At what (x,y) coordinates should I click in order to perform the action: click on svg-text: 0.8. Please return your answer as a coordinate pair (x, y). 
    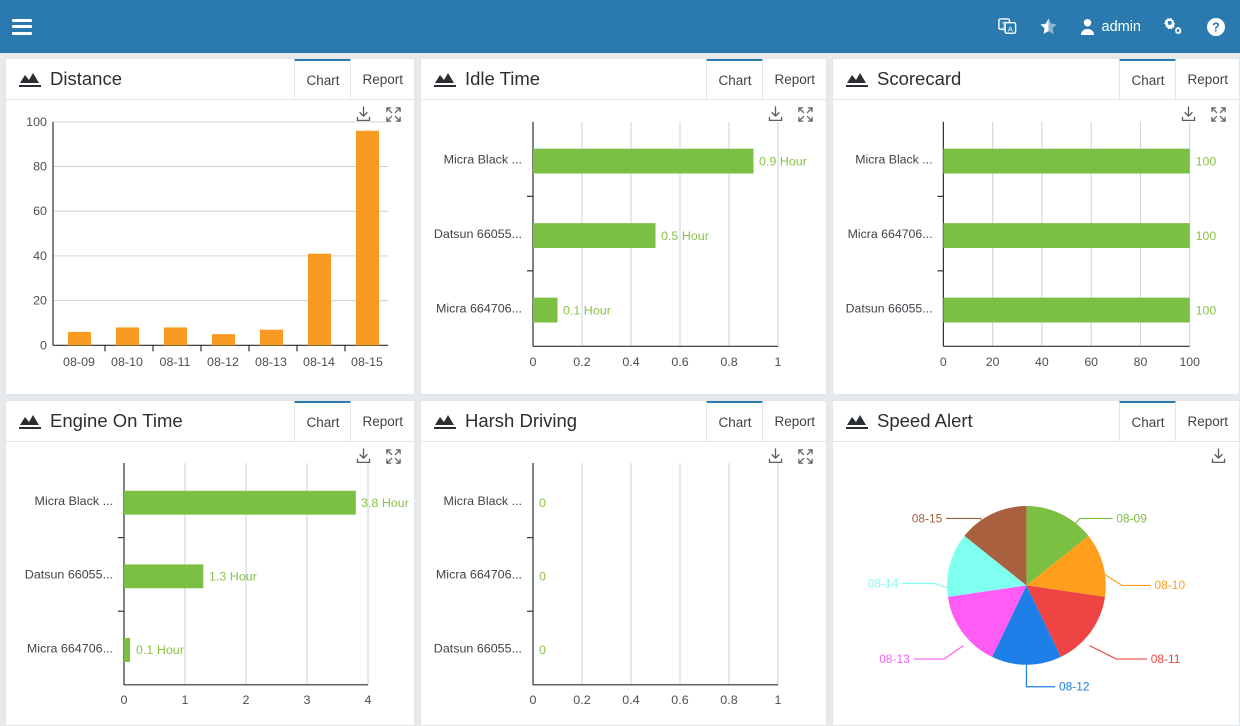
    Looking at the image, I should click on (729, 700).